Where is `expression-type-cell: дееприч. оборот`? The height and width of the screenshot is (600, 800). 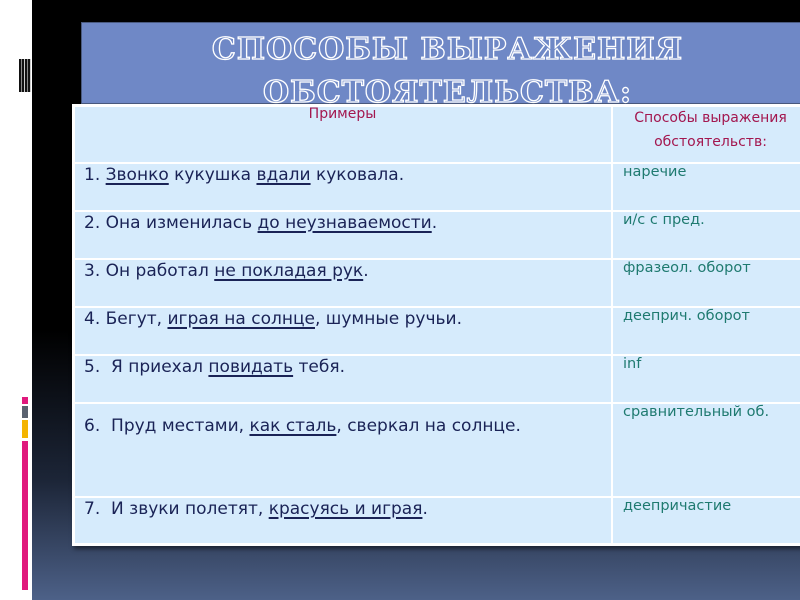 expression-type-cell: дееприч. оборот is located at coordinates (705, 331).